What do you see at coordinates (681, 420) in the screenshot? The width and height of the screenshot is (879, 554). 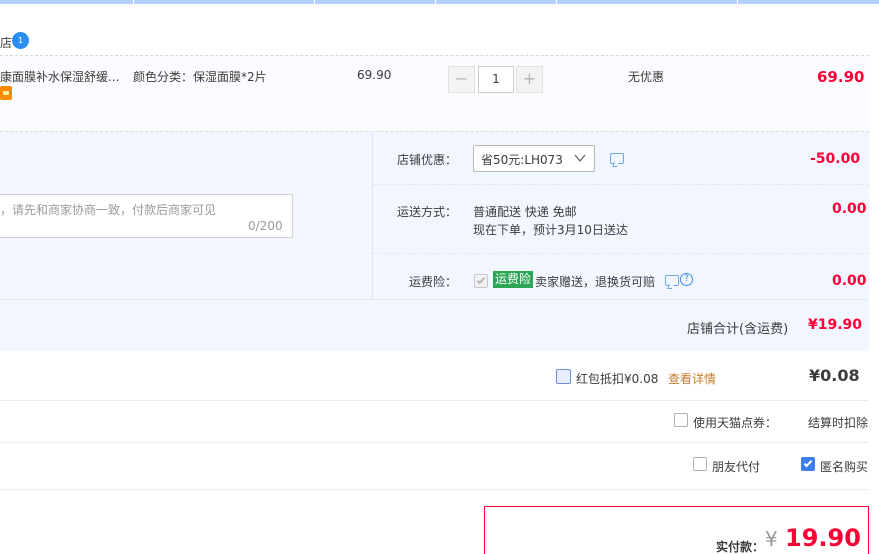 I see `tmall-points-checkbox` at bounding box center [681, 420].